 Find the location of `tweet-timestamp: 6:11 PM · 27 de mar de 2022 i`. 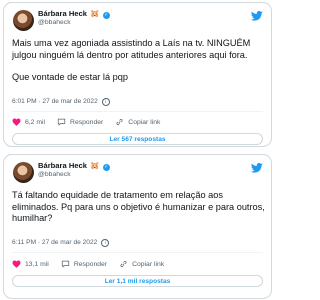

tweet-timestamp: 6:11 PM · 27 de mar de 2022 i is located at coordinates (61, 243).